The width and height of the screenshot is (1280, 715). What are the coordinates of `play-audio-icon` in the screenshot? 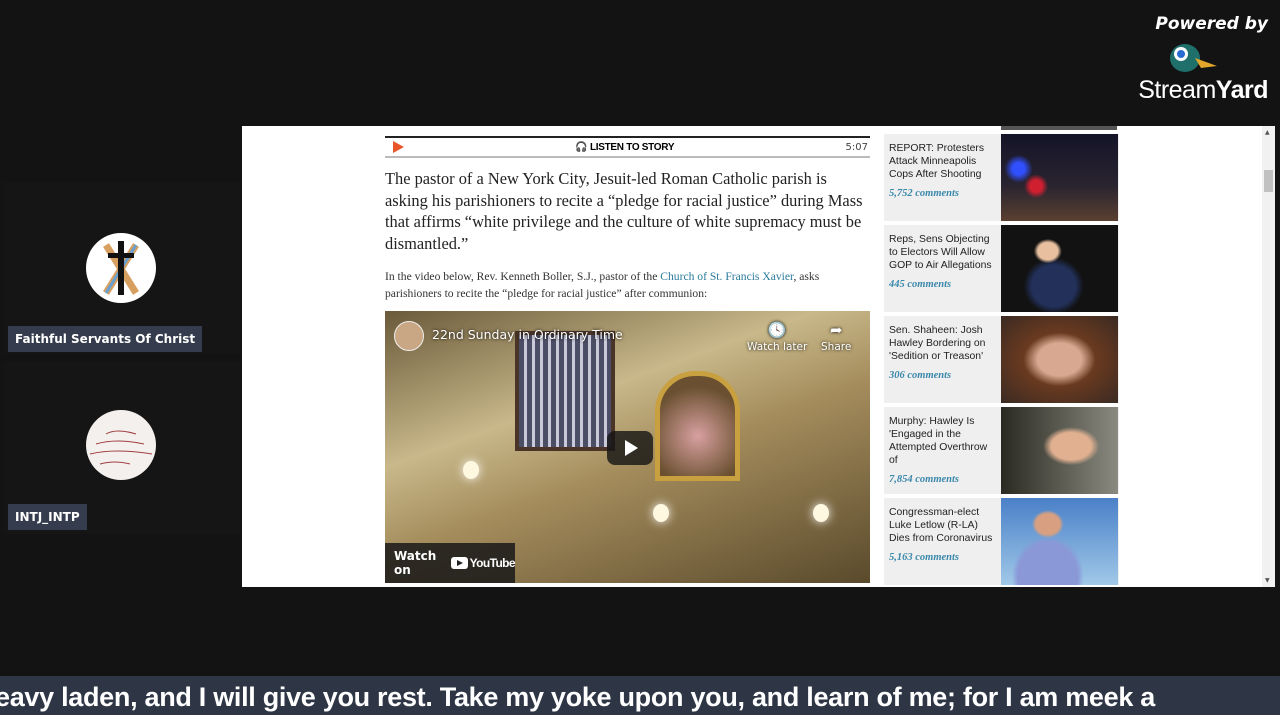 It's located at (398, 147).